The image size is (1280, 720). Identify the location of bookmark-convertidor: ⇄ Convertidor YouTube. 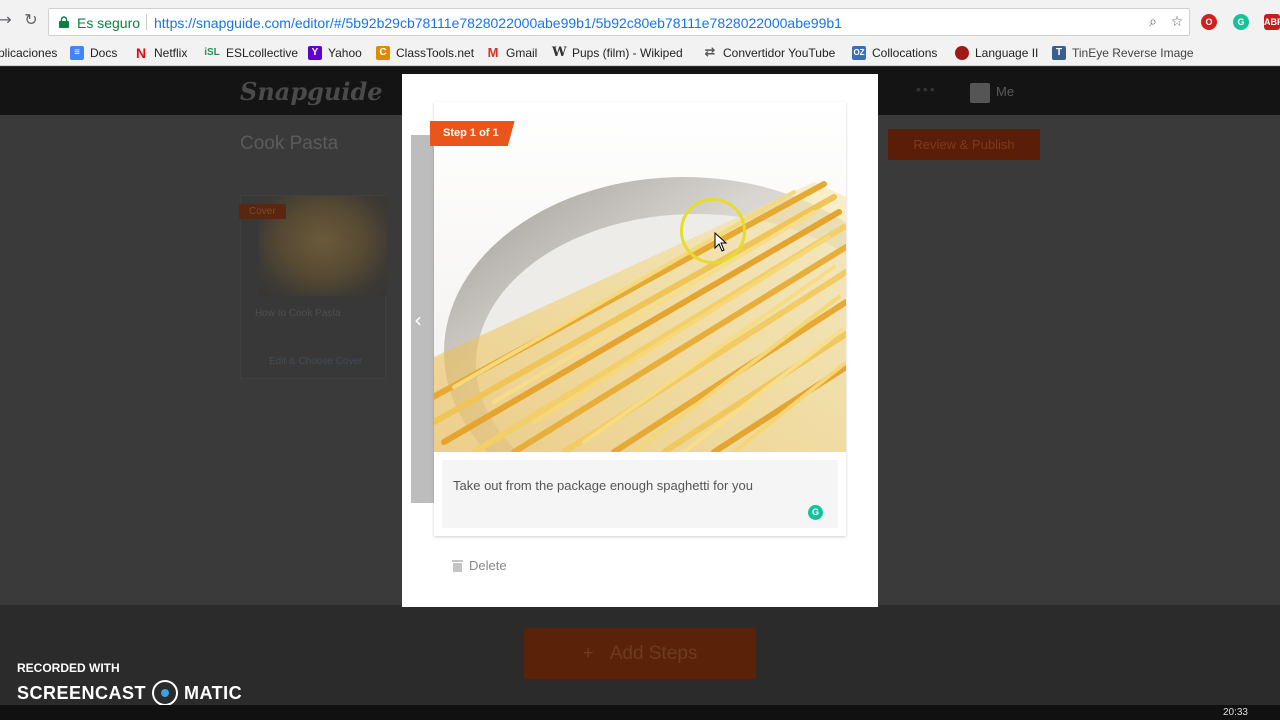
(769, 53).